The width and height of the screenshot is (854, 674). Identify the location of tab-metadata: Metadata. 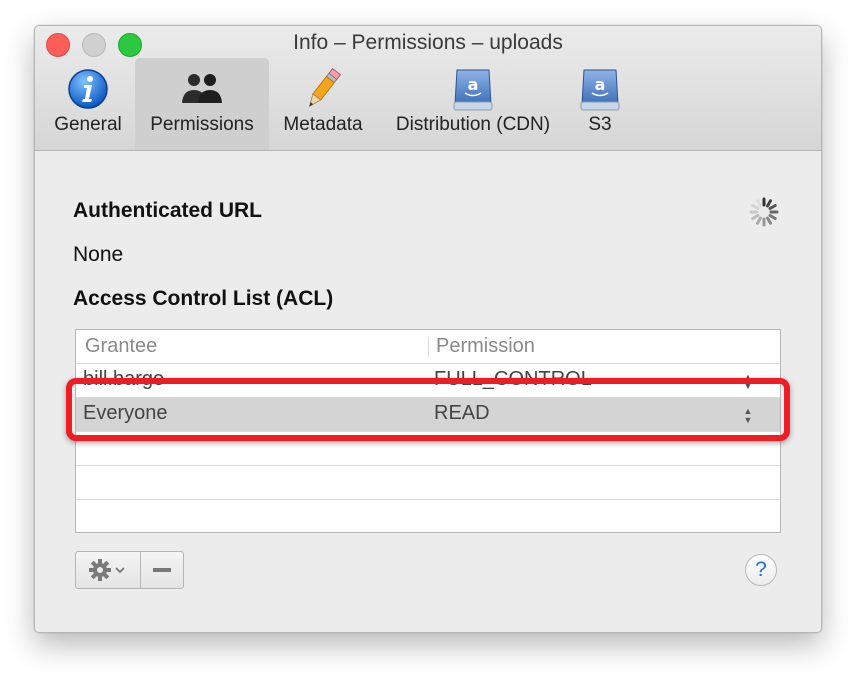
(323, 104).